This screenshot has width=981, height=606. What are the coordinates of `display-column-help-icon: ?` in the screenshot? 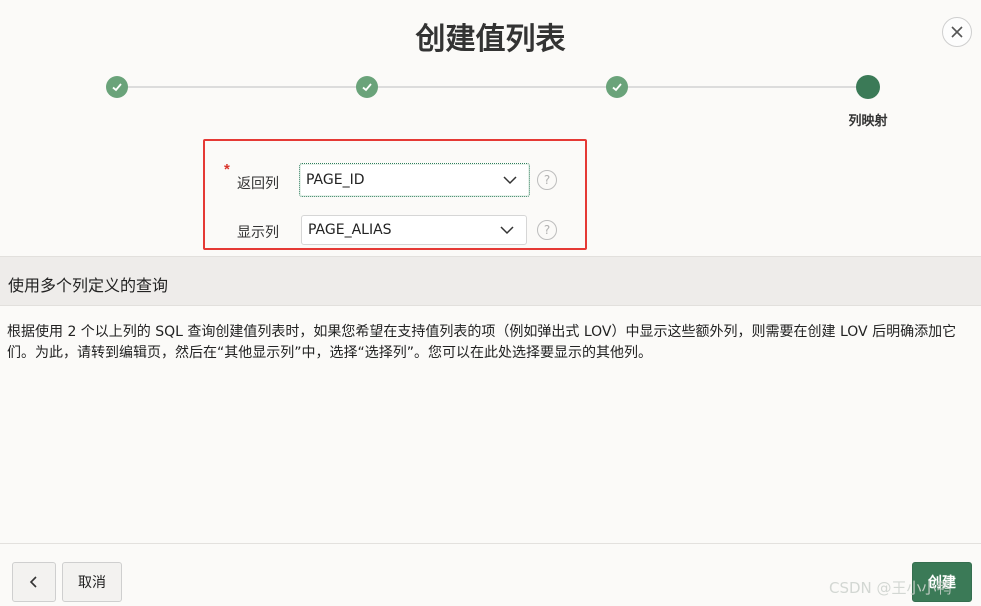 It's located at (547, 230).